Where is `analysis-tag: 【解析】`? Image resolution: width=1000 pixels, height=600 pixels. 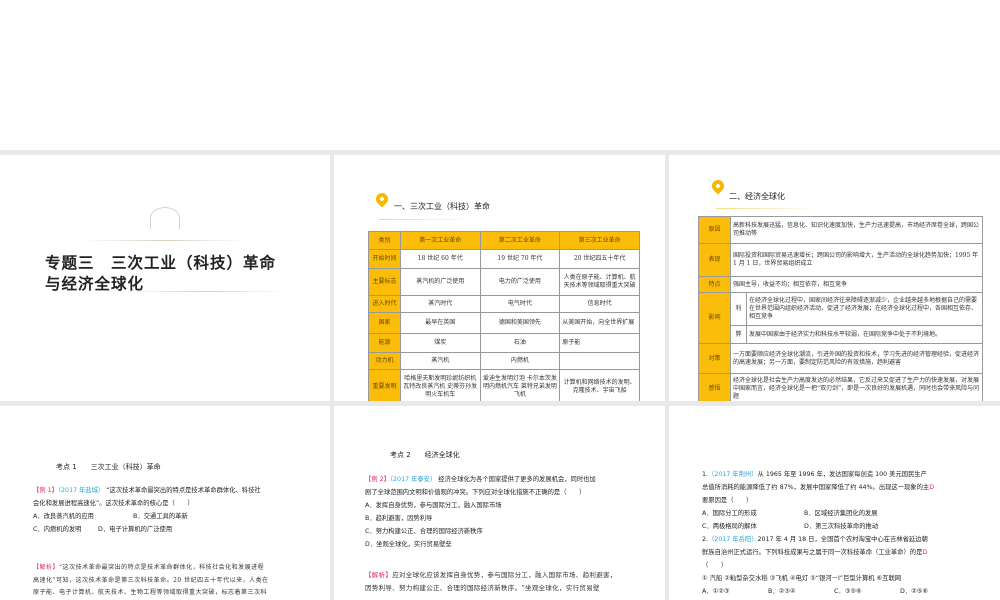 analysis-tag: 【解析】 is located at coordinates (46, 567).